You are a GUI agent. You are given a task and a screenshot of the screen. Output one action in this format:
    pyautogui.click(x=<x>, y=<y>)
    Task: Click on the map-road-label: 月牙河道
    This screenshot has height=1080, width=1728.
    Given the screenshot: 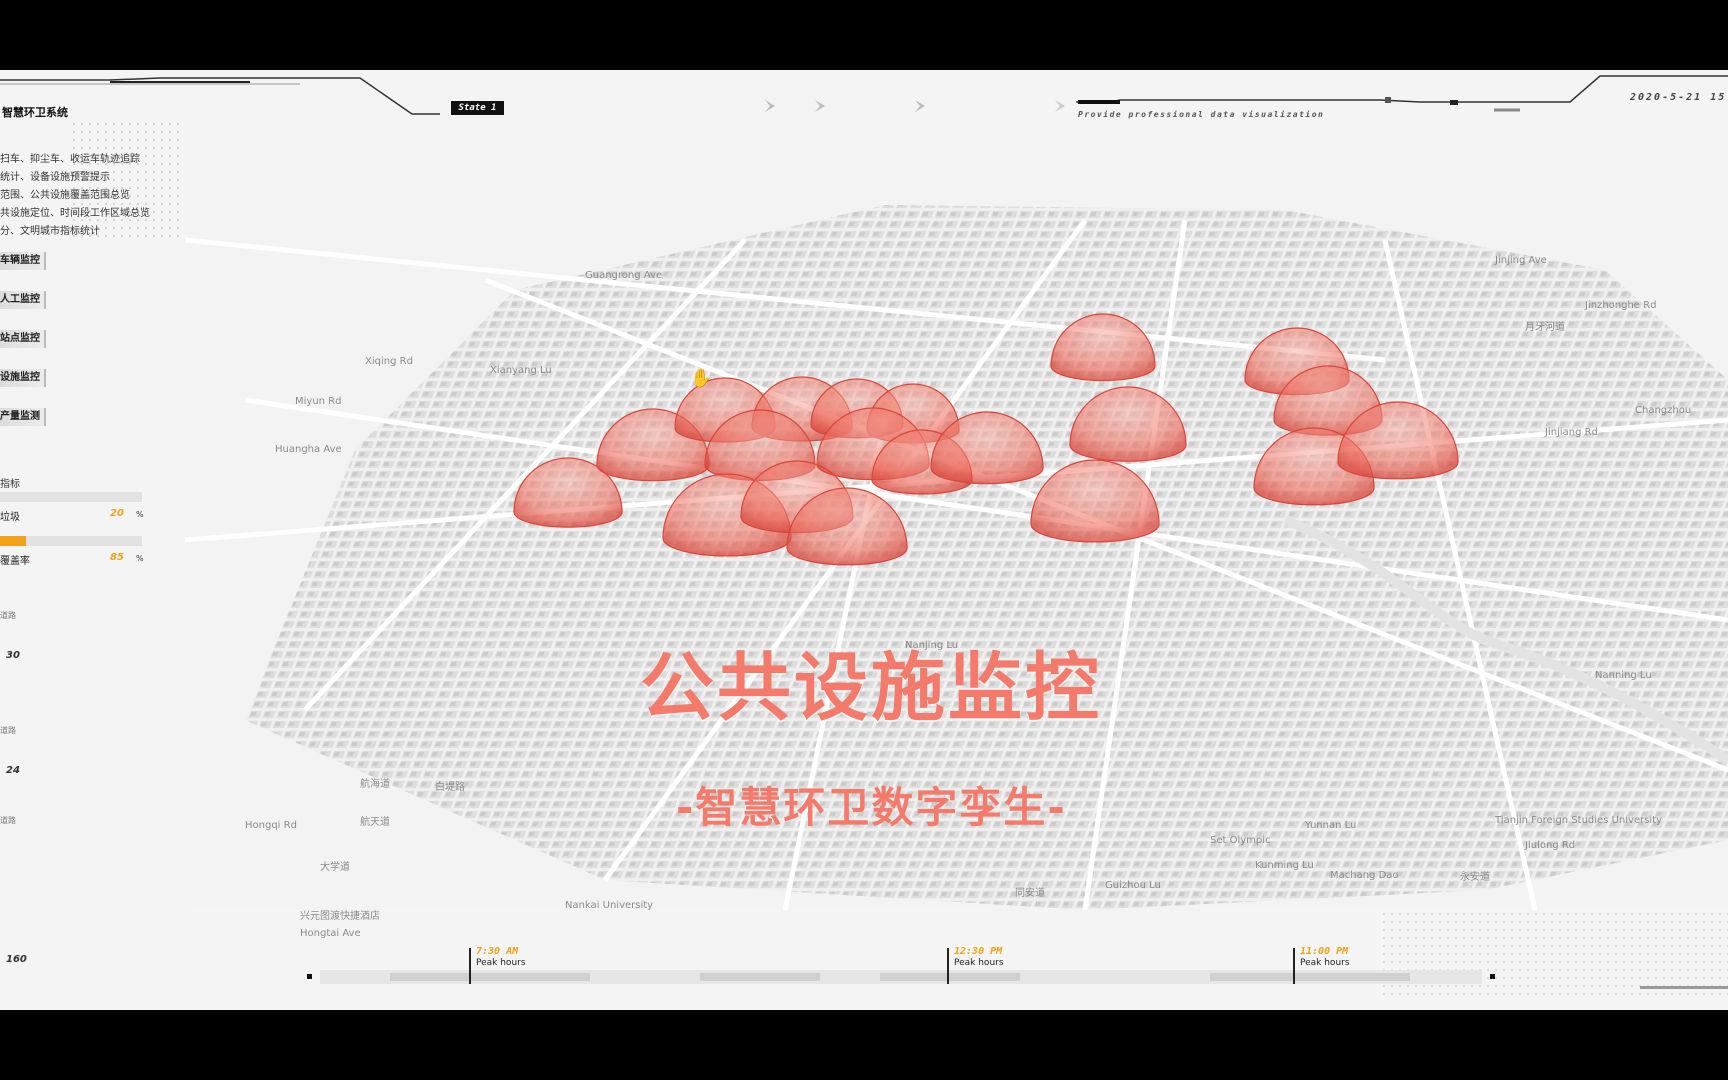 What is the action you would take?
    pyautogui.click(x=1545, y=327)
    